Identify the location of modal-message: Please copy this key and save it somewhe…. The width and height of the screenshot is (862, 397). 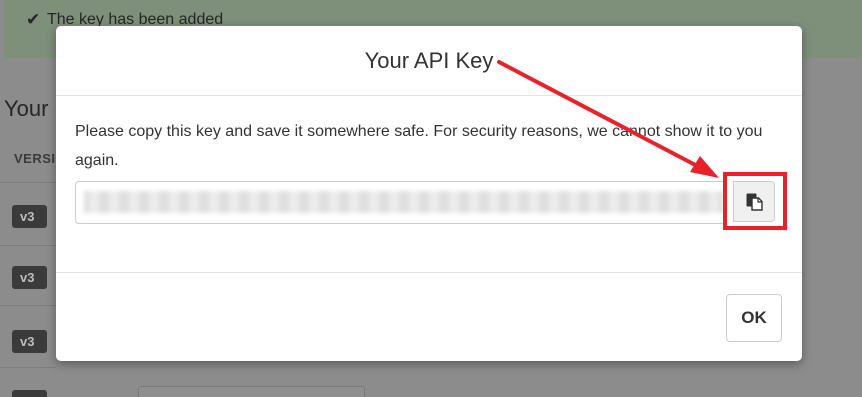
(419, 146).